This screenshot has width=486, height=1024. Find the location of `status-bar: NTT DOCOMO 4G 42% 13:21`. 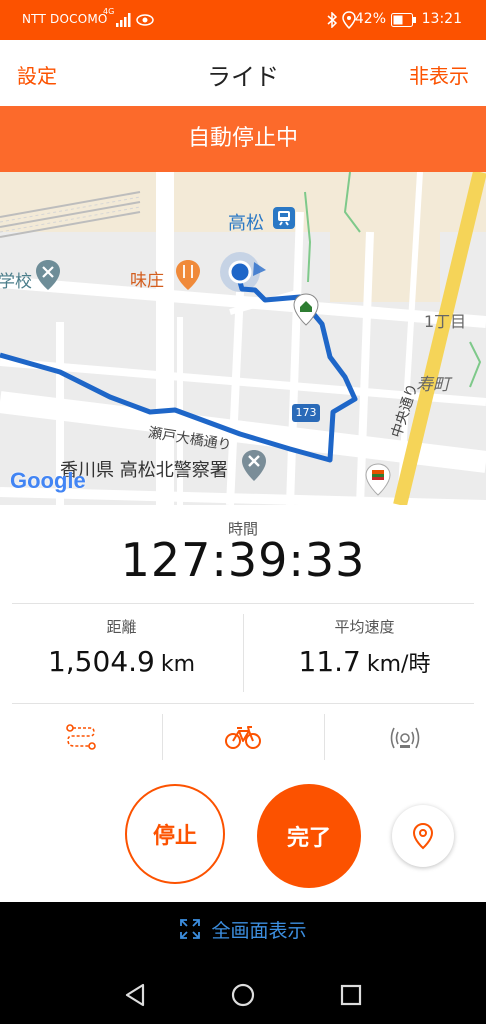

status-bar: NTT DOCOMO 4G 42% 13:21 is located at coordinates (243, 20).